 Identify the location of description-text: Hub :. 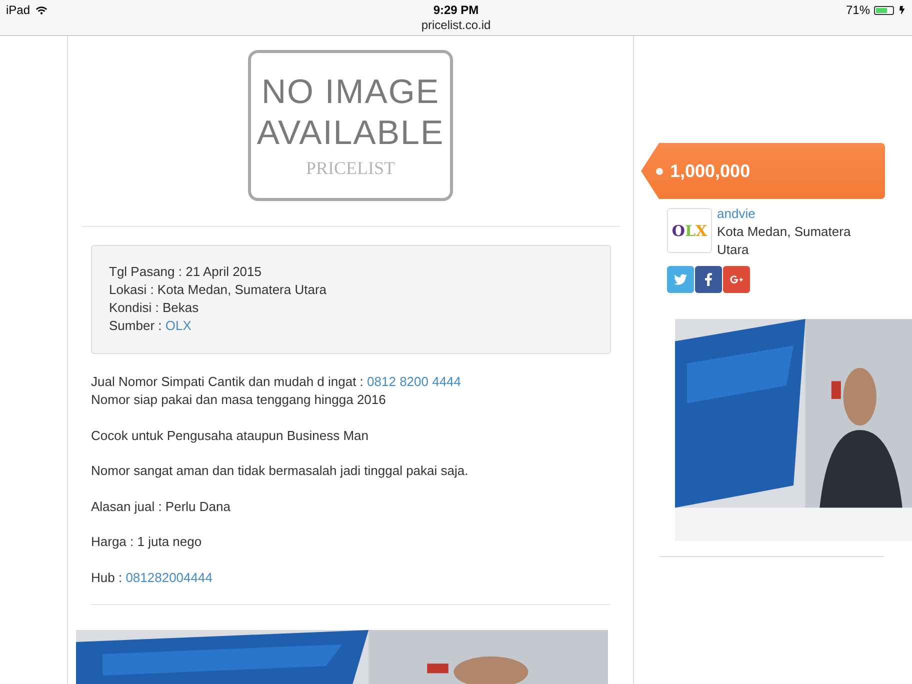
(107, 577).